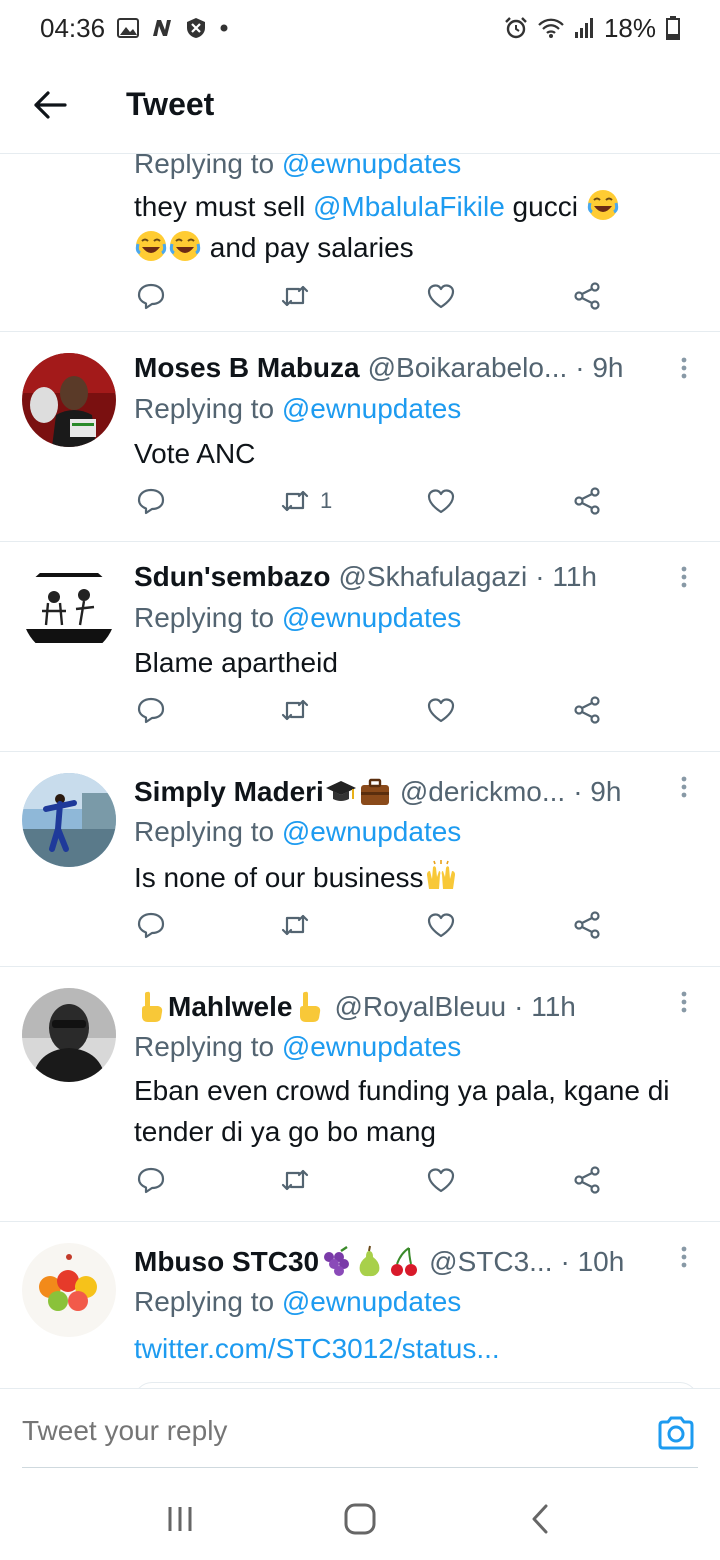 This screenshot has width=720, height=1560. What do you see at coordinates (128, 28) in the screenshot?
I see `gallery-icon` at bounding box center [128, 28].